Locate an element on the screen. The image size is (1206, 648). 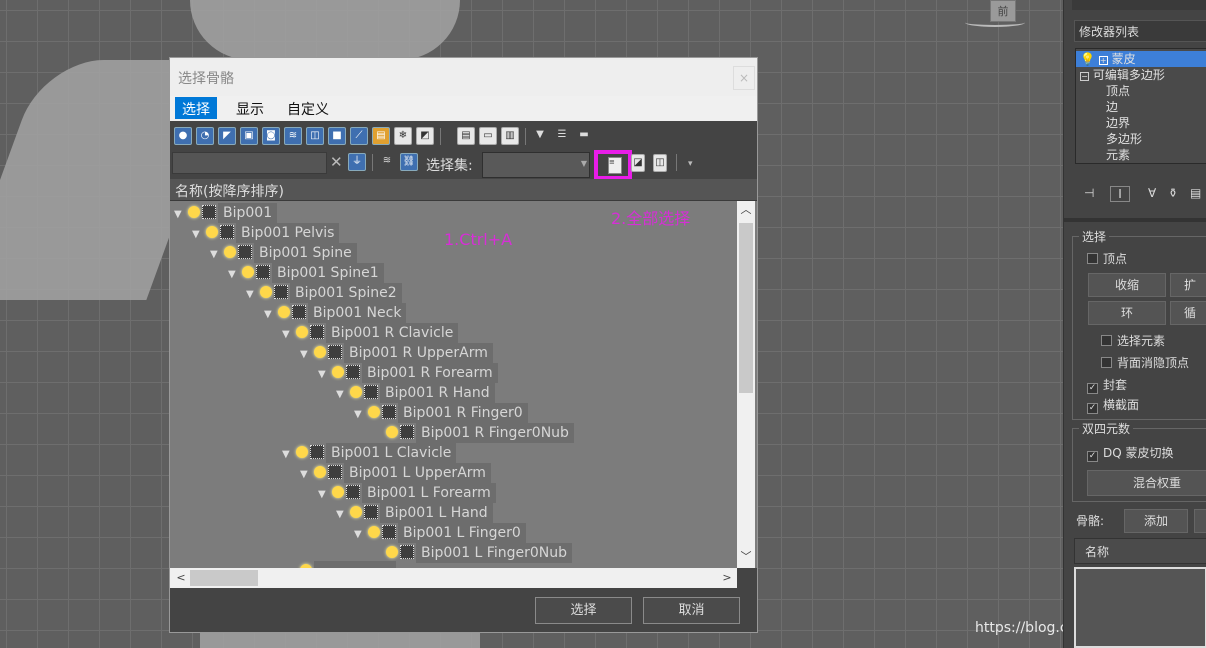
layers-icon: ≋ is located at coordinates (387, 162).